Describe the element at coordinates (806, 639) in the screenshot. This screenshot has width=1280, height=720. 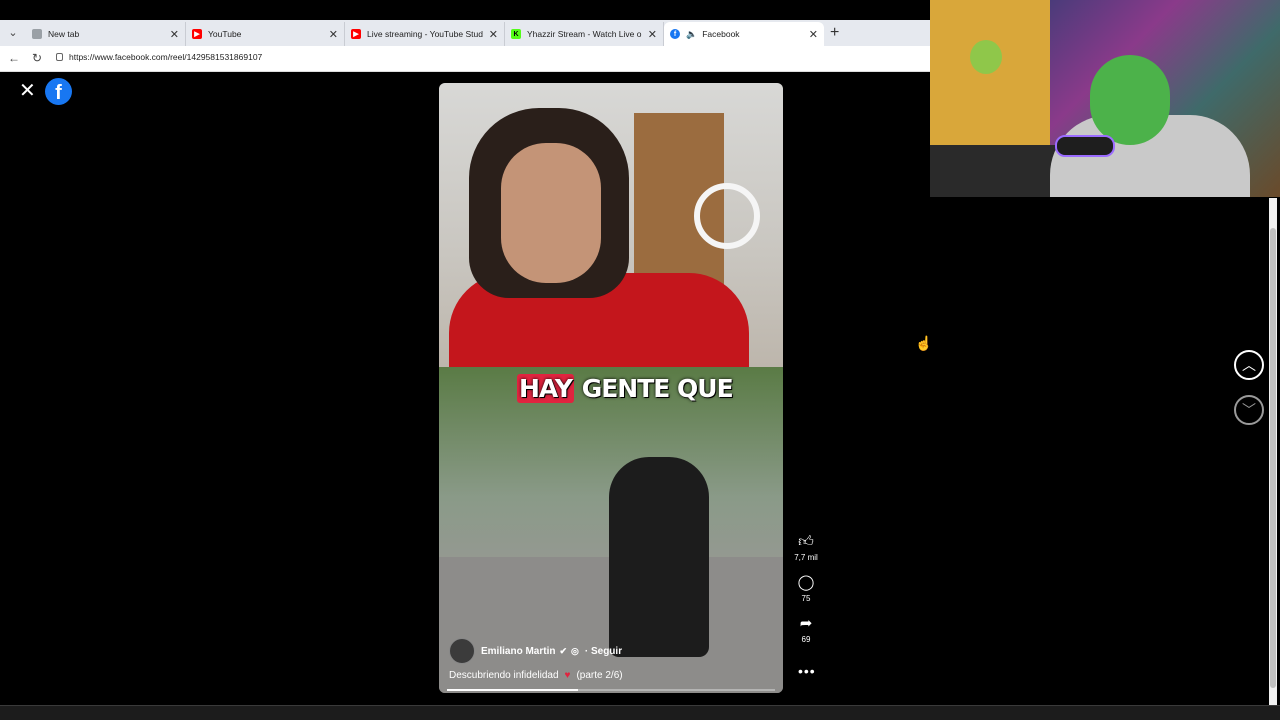
I see `share-count: 69` at that location.